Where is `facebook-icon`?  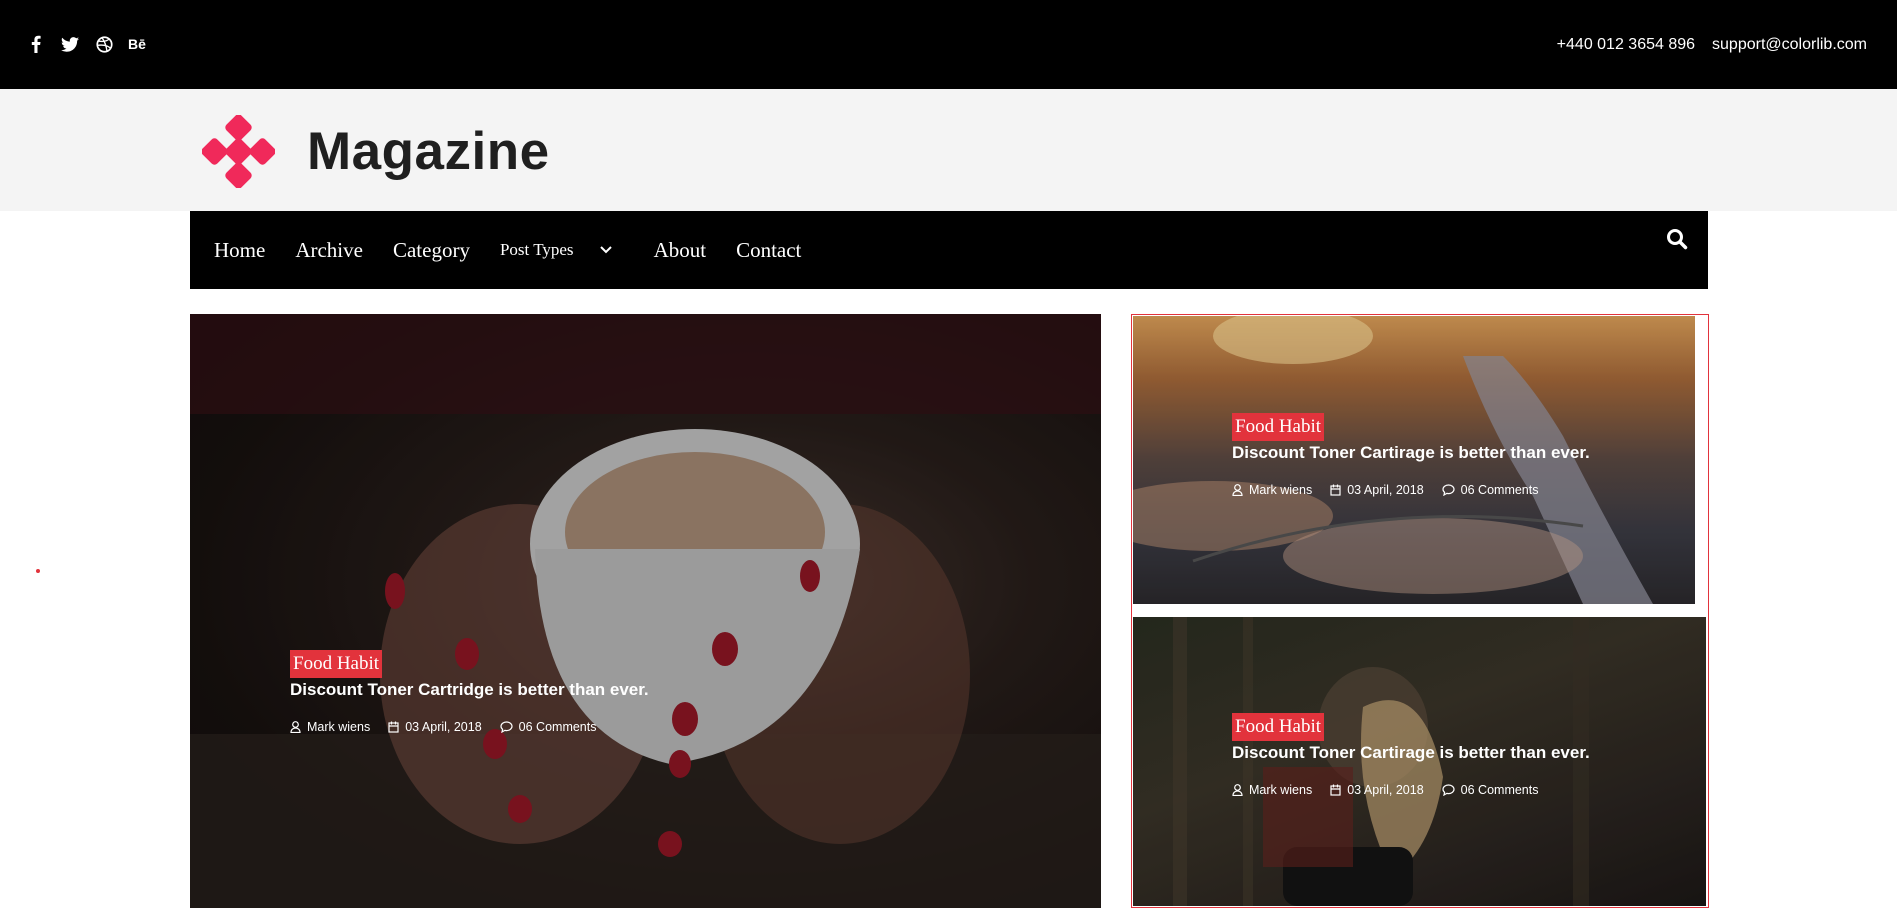 facebook-icon is located at coordinates (36, 44).